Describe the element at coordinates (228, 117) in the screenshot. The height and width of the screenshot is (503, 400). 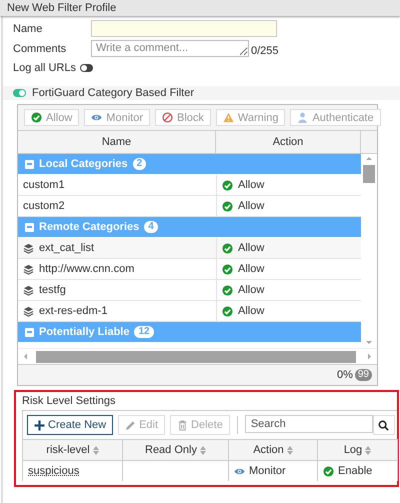
I see `warning-icon` at that location.